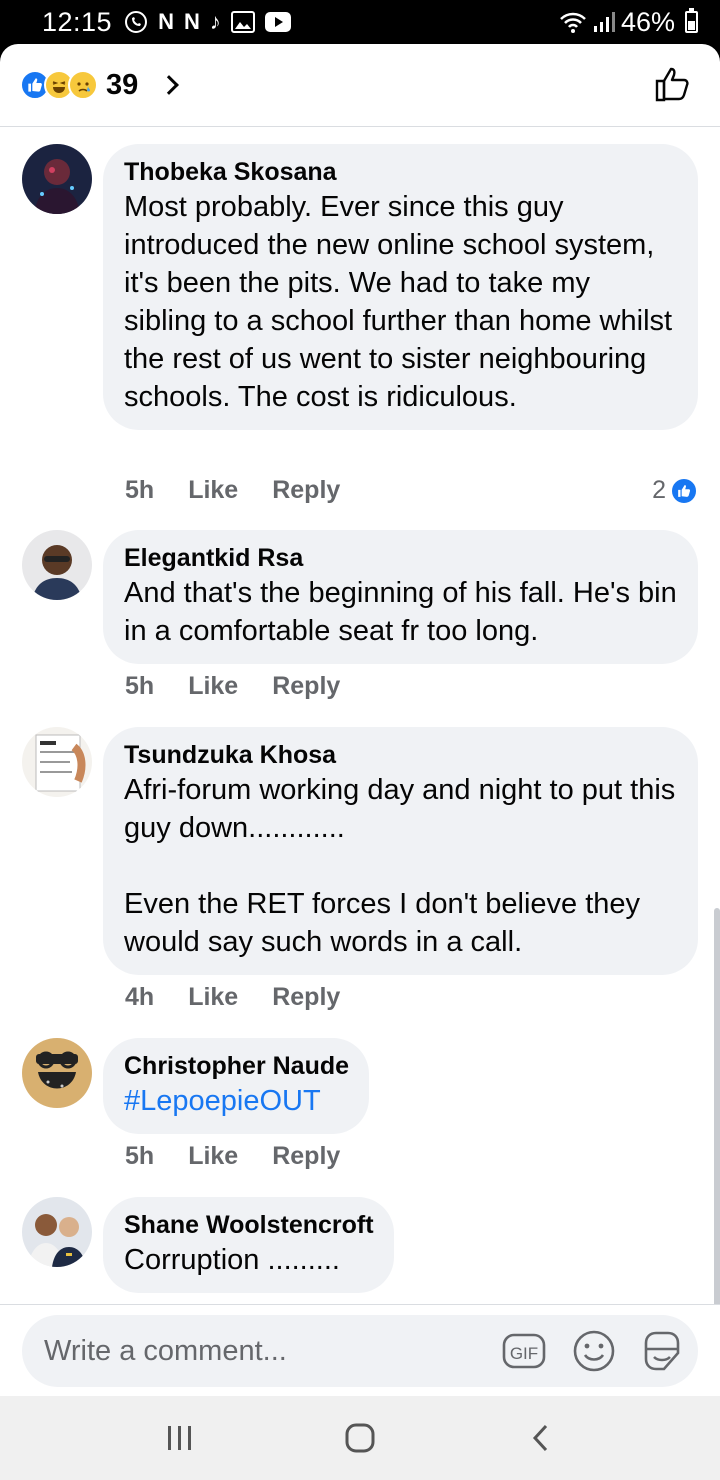 The height and width of the screenshot is (1480, 720). I want to click on comment-bubble: Christopher Naude #LepoepieOUT, so click(236, 1086).